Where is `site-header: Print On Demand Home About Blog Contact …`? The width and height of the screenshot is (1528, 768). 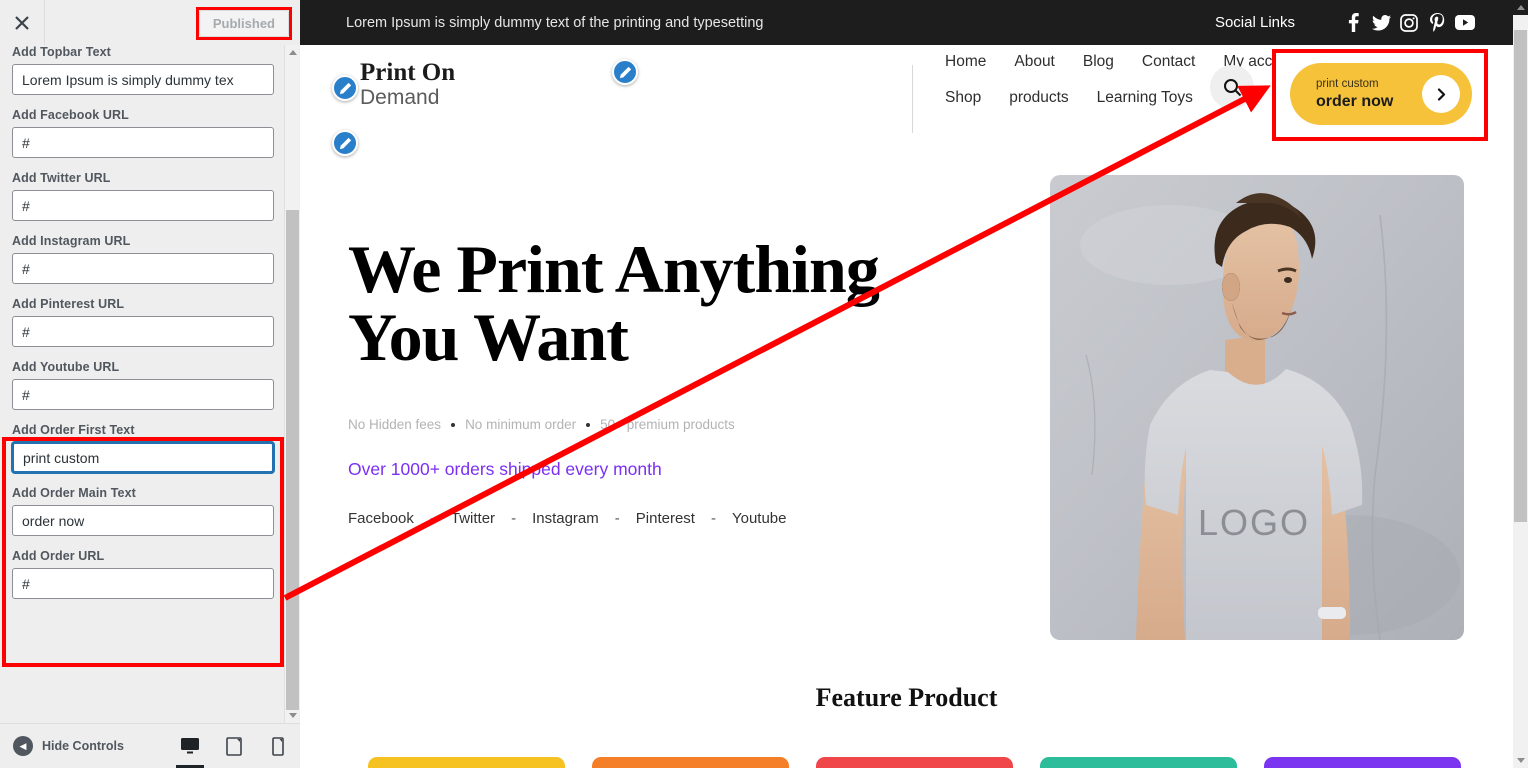 site-header: Print On Demand Home About Blog Contact … is located at coordinates (906, 100).